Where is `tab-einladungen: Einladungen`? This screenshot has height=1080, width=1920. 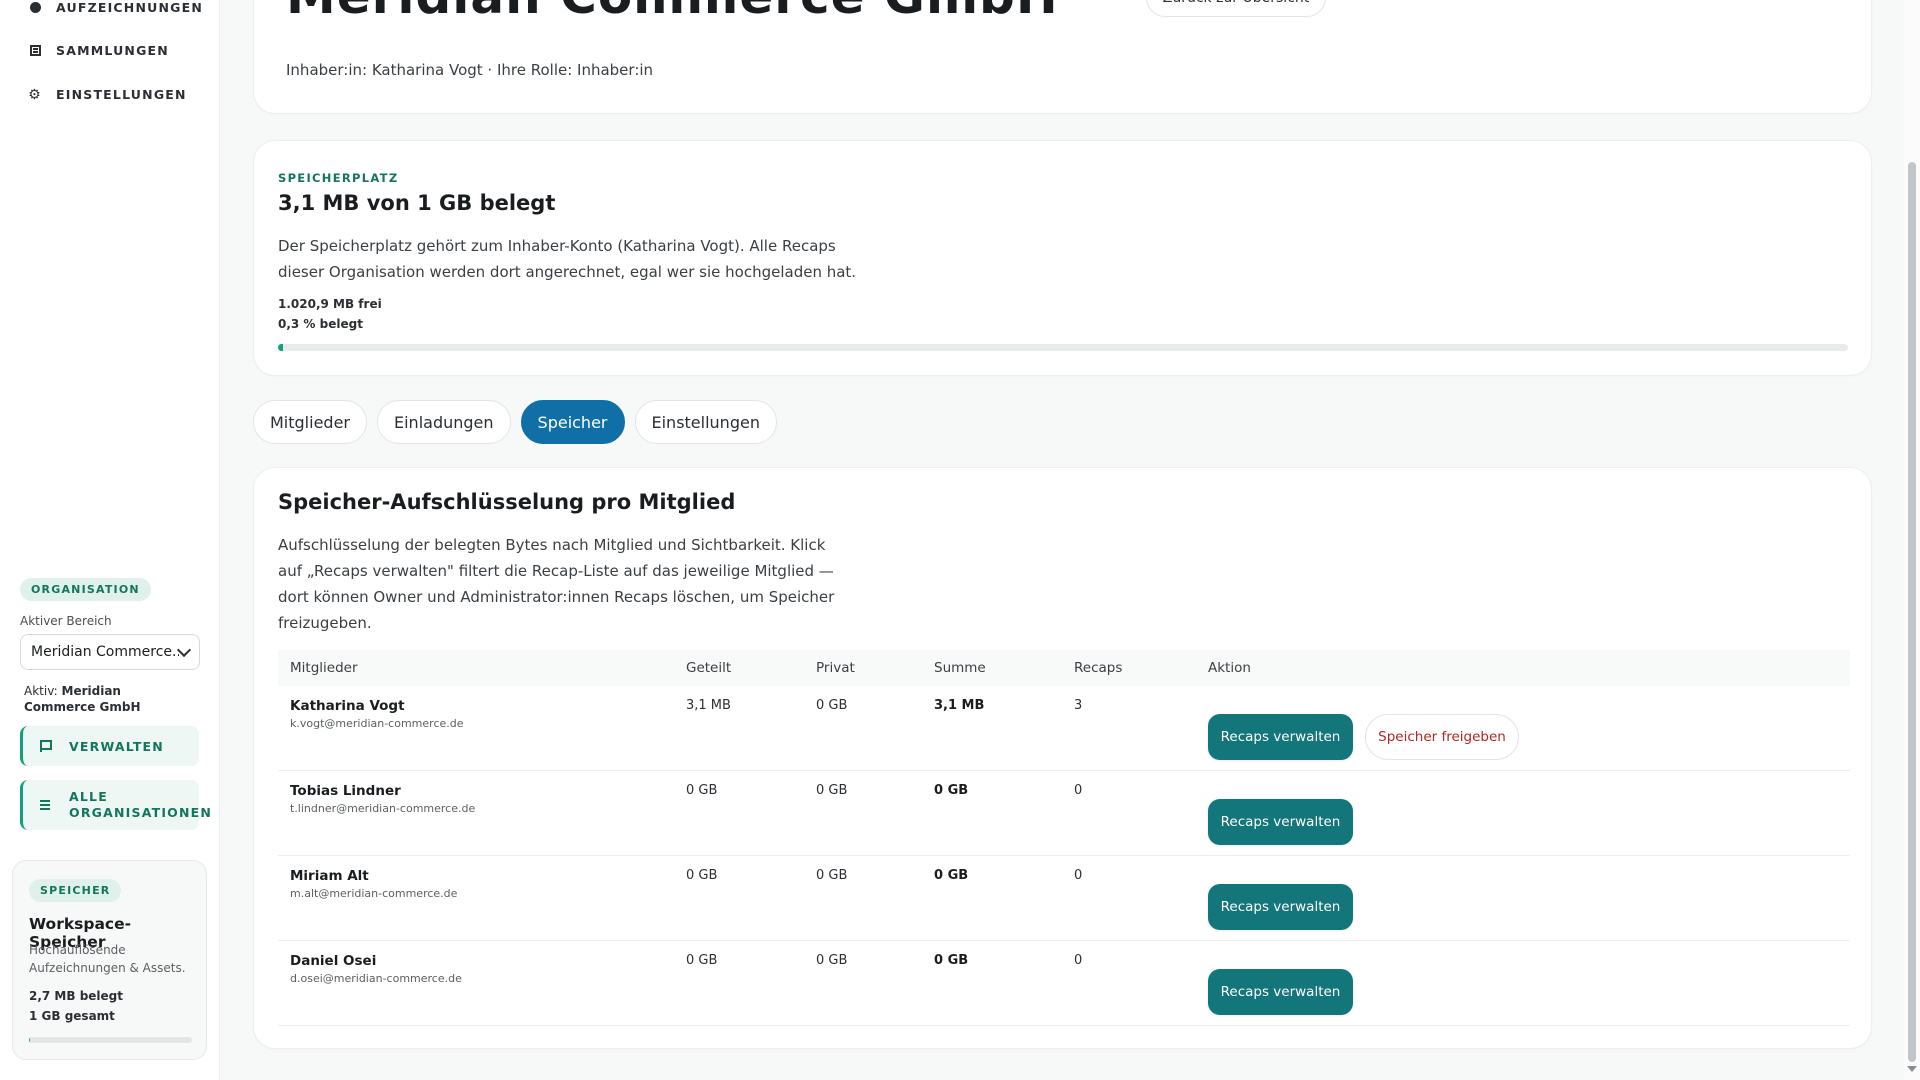
tab-einladungen: Einladungen is located at coordinates (444, 422).